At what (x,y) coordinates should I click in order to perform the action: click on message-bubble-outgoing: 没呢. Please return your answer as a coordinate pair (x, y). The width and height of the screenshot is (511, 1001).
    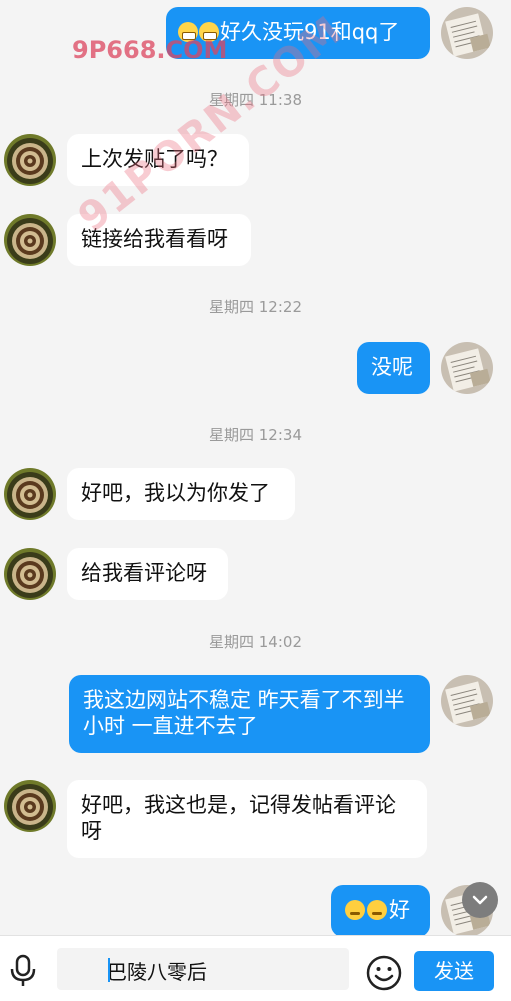
    Looking at the image, I should click on (393, 368).